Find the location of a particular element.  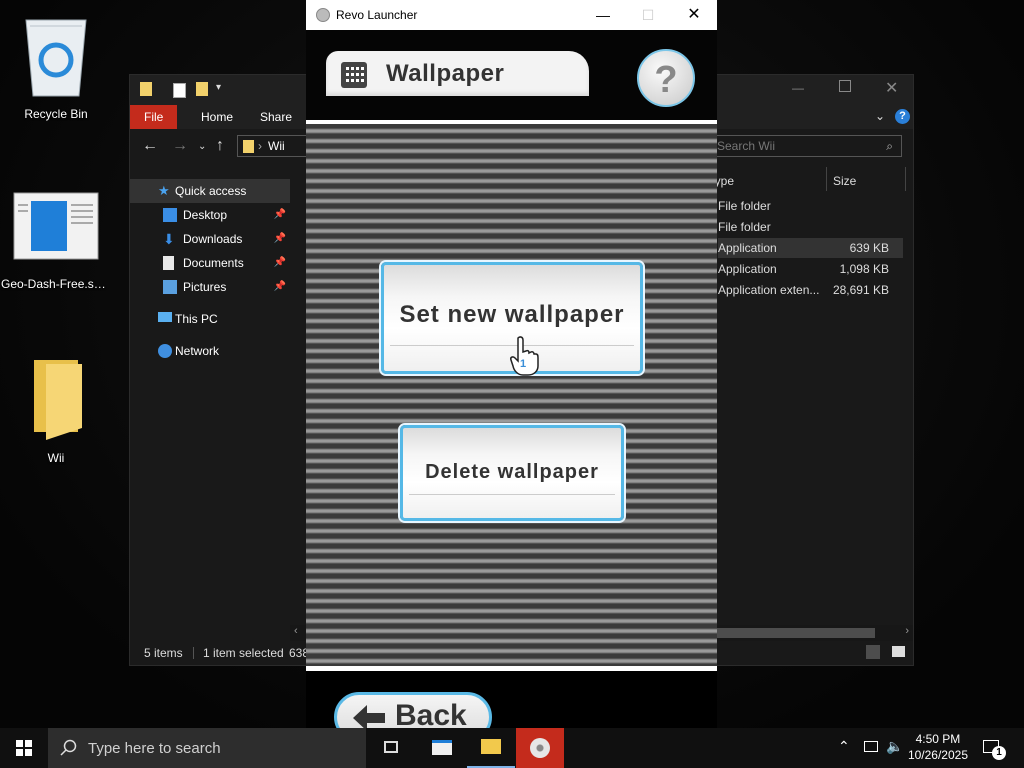

help-icon: ? is located at coordinates (902, 116).